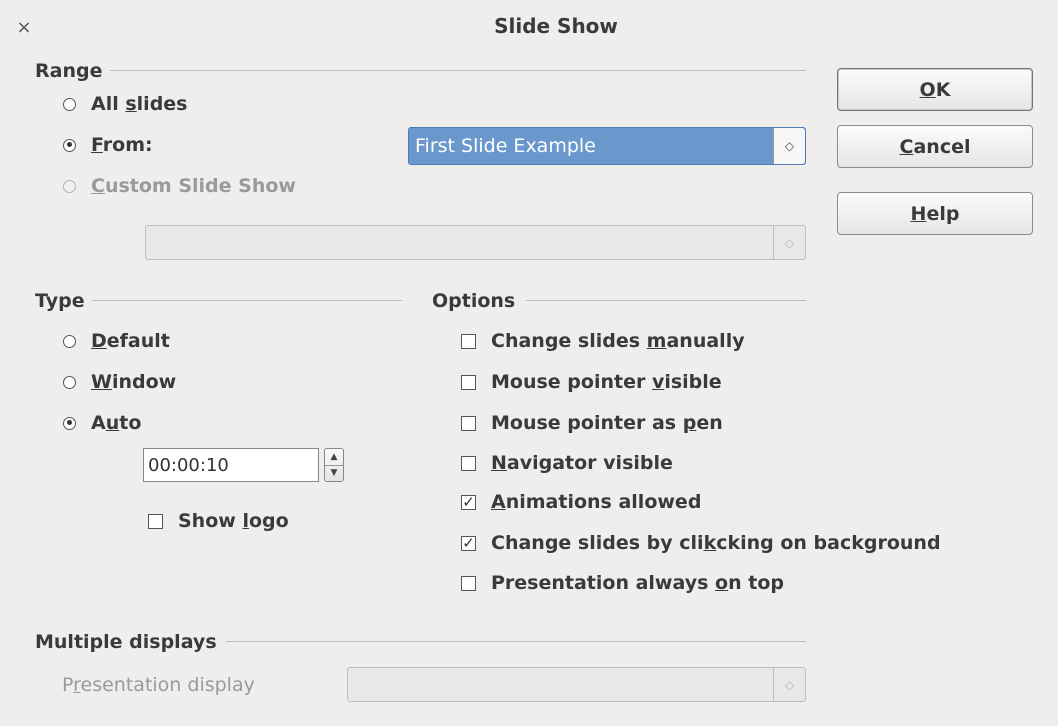 The width and height of the screenshot is (1058, 726). I want to click on option-animations-allowed-box: ✓, so click(468, 502).